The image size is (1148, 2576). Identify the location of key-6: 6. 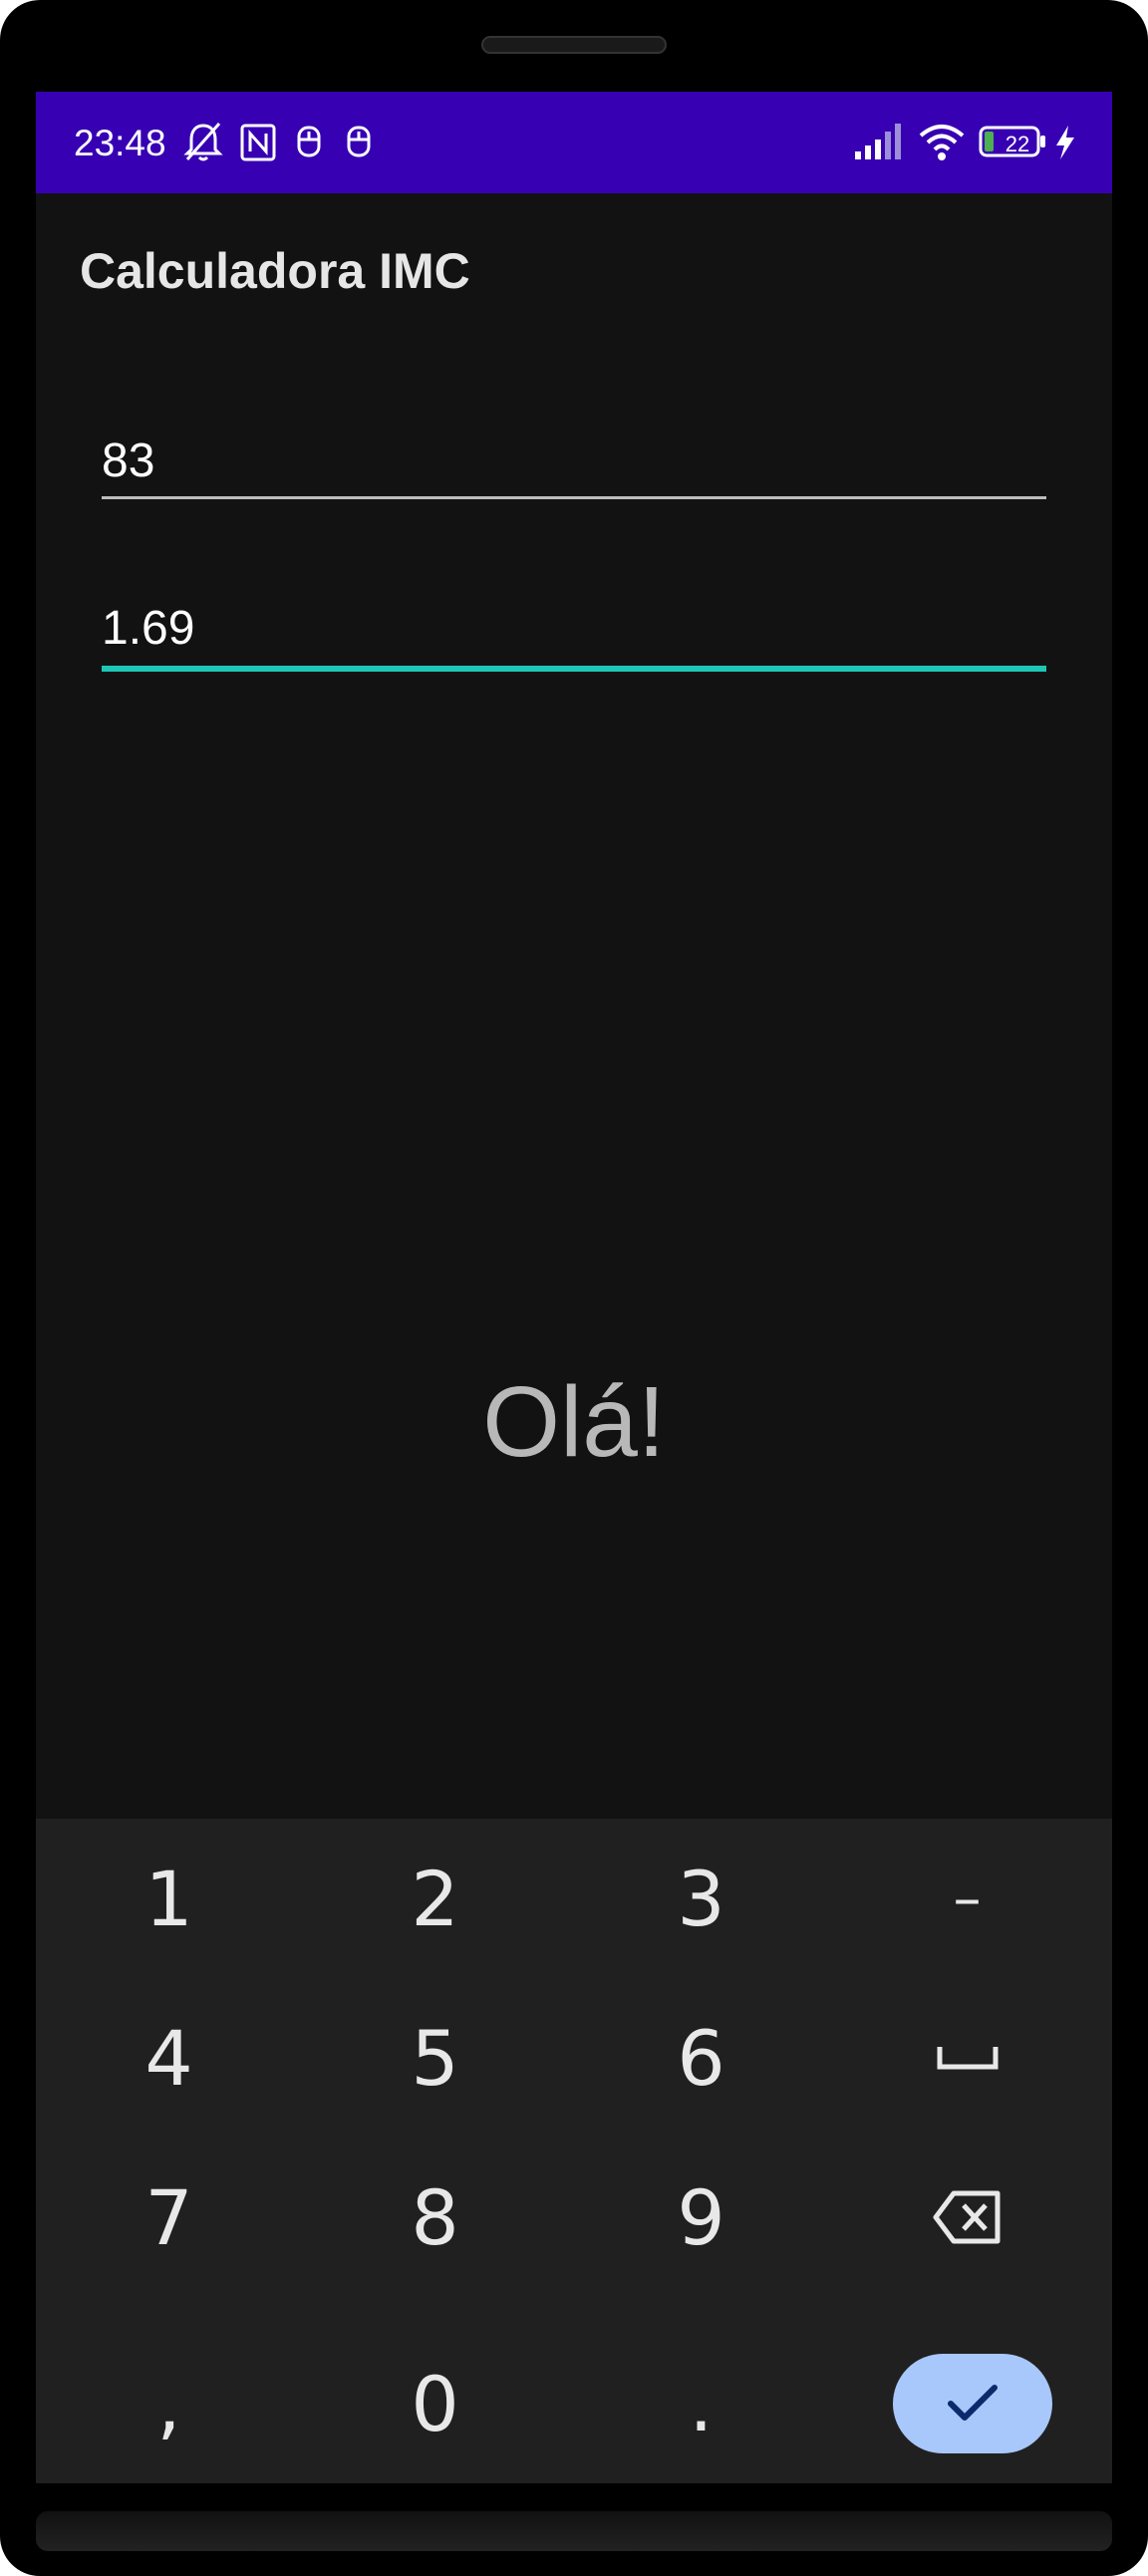
(701, 2058).